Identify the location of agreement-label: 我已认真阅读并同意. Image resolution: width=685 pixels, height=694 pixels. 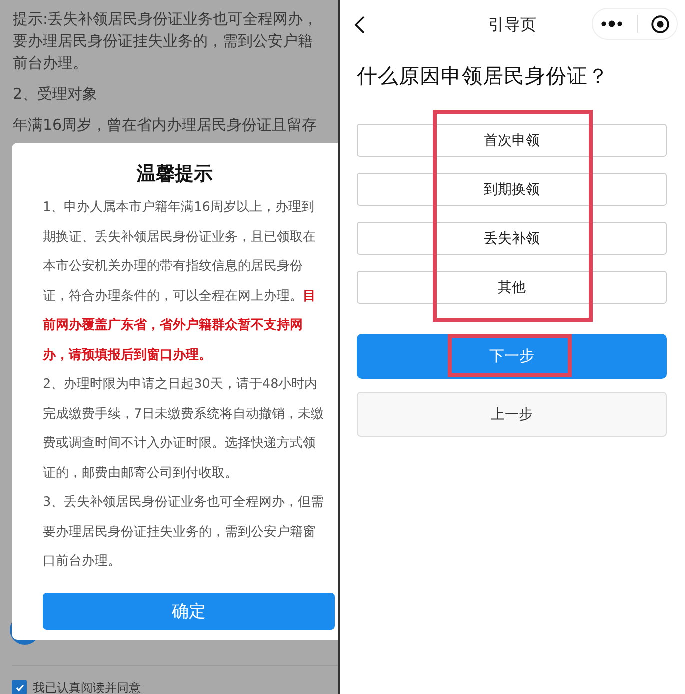
(87, 687).